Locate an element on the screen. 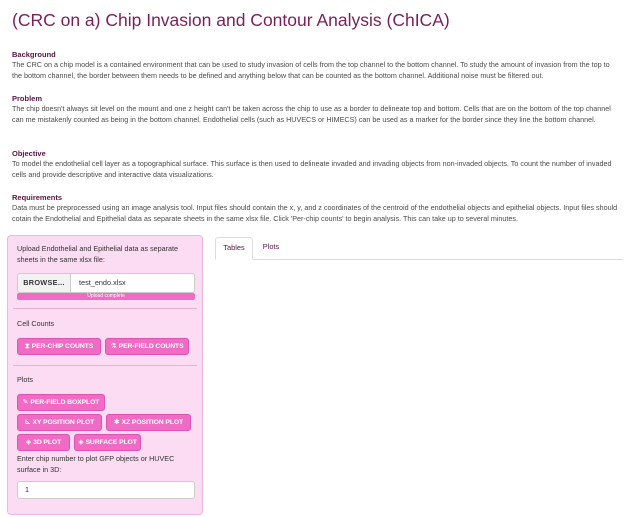  per-chip-counts-label: PER-CHIP COUNTS is located at coordinates (62, 346).